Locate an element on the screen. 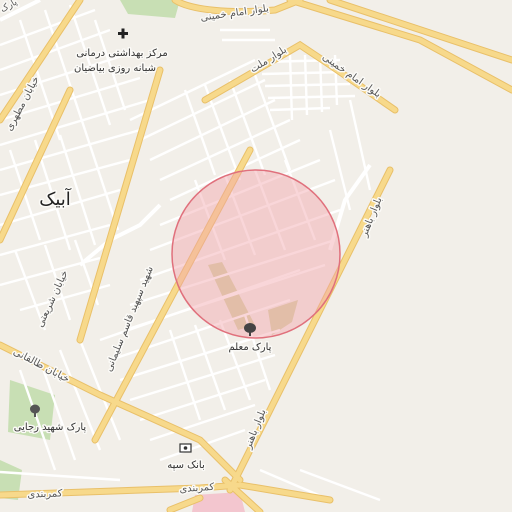 This screenshot has width=512, height=512. bank-icon is located at coordinates (185, 448).